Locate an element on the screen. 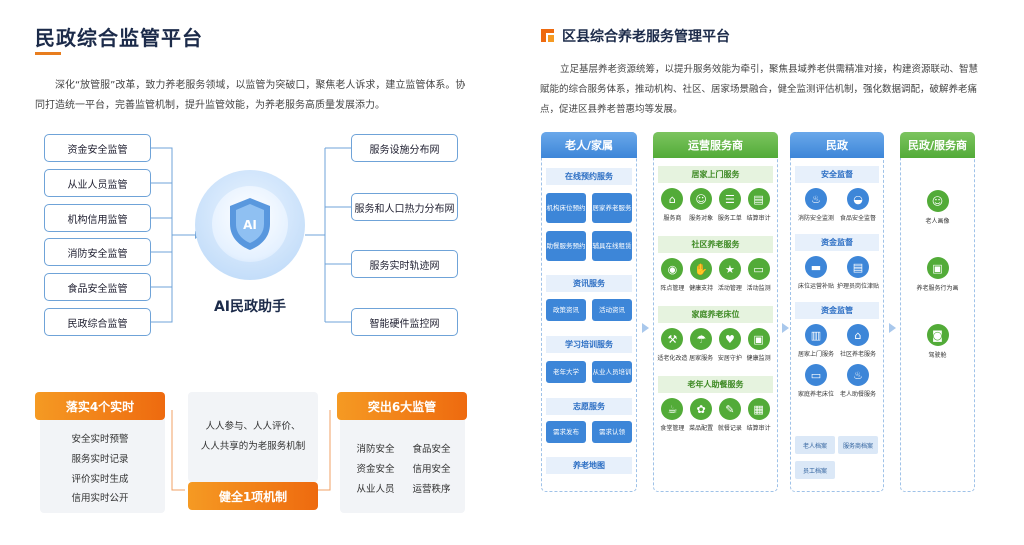  service-tile: ☂ 居家服务 is located at coordinates (701, 345).